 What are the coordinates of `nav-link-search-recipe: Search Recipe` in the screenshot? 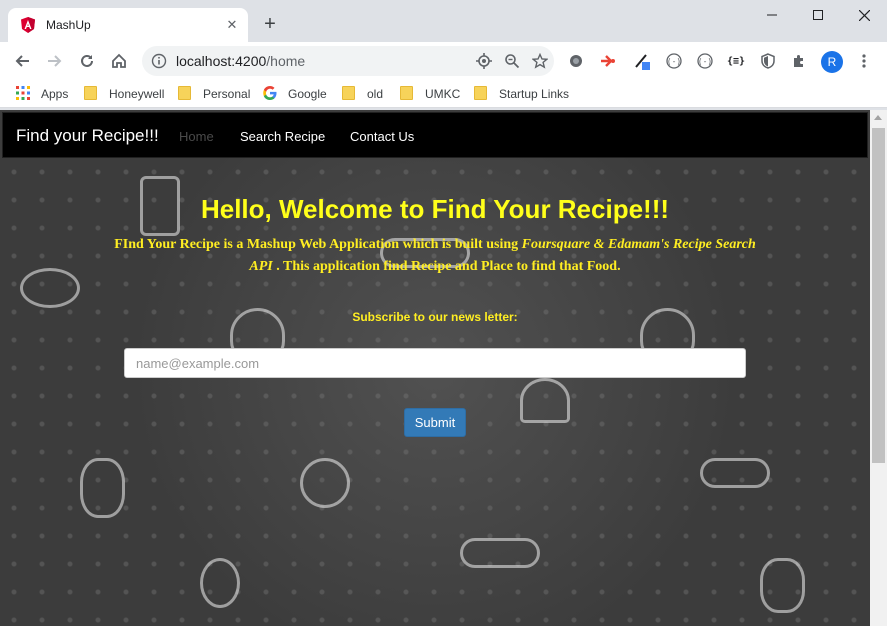 It's located at (282, 136).